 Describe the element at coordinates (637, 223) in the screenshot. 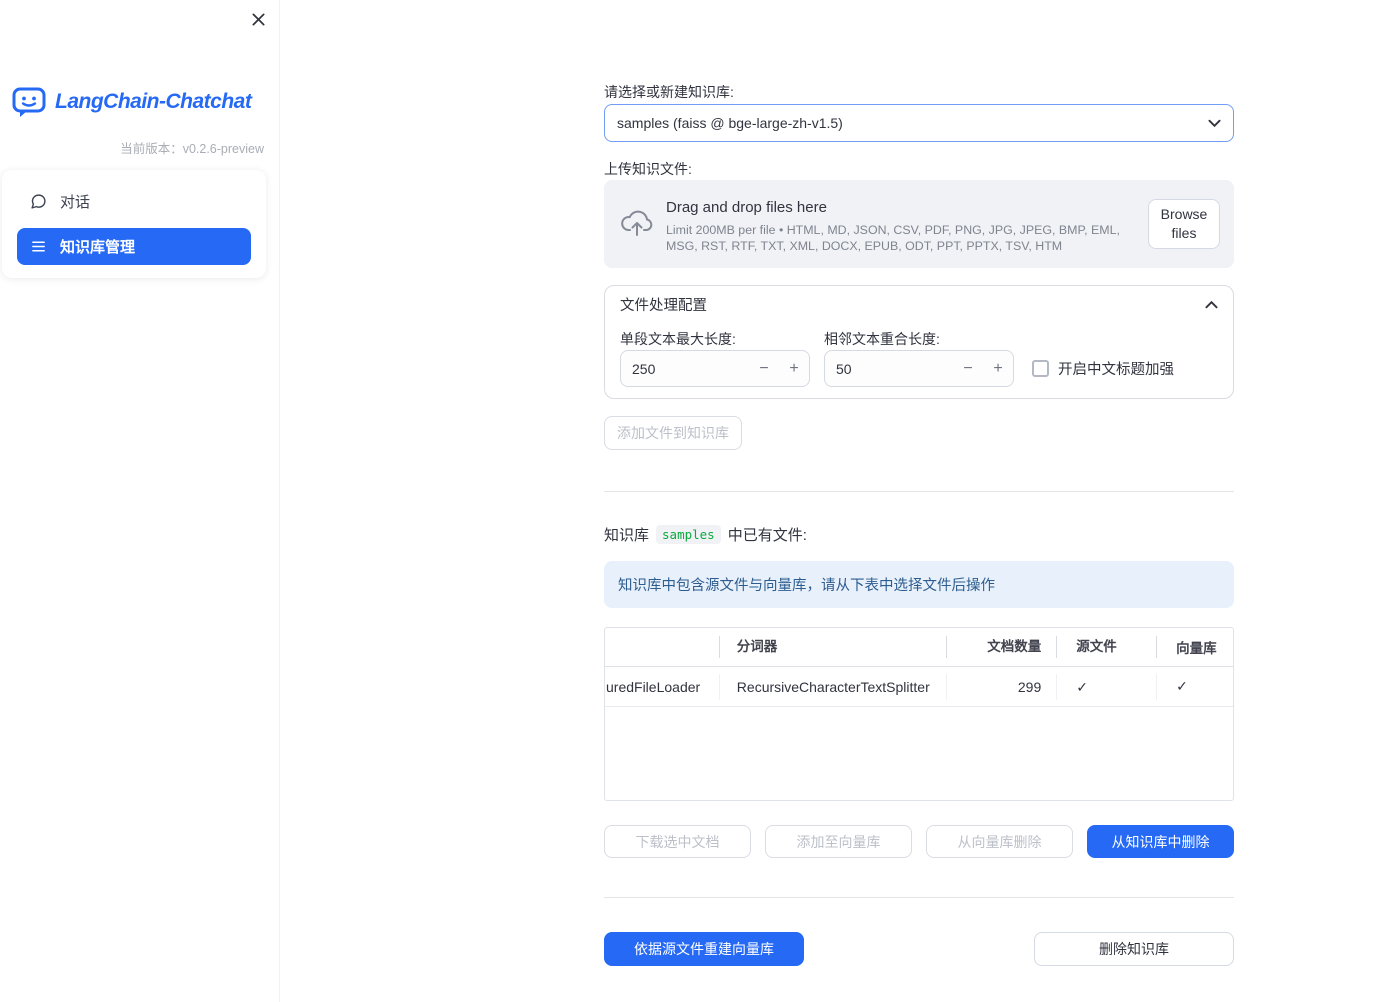

I see `cloud-upload-icon` at that location.